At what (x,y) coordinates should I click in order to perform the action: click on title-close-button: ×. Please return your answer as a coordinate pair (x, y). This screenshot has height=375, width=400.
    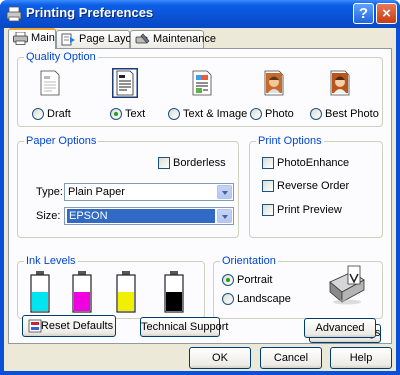
    Looking at the image, I should click on (386, 13).